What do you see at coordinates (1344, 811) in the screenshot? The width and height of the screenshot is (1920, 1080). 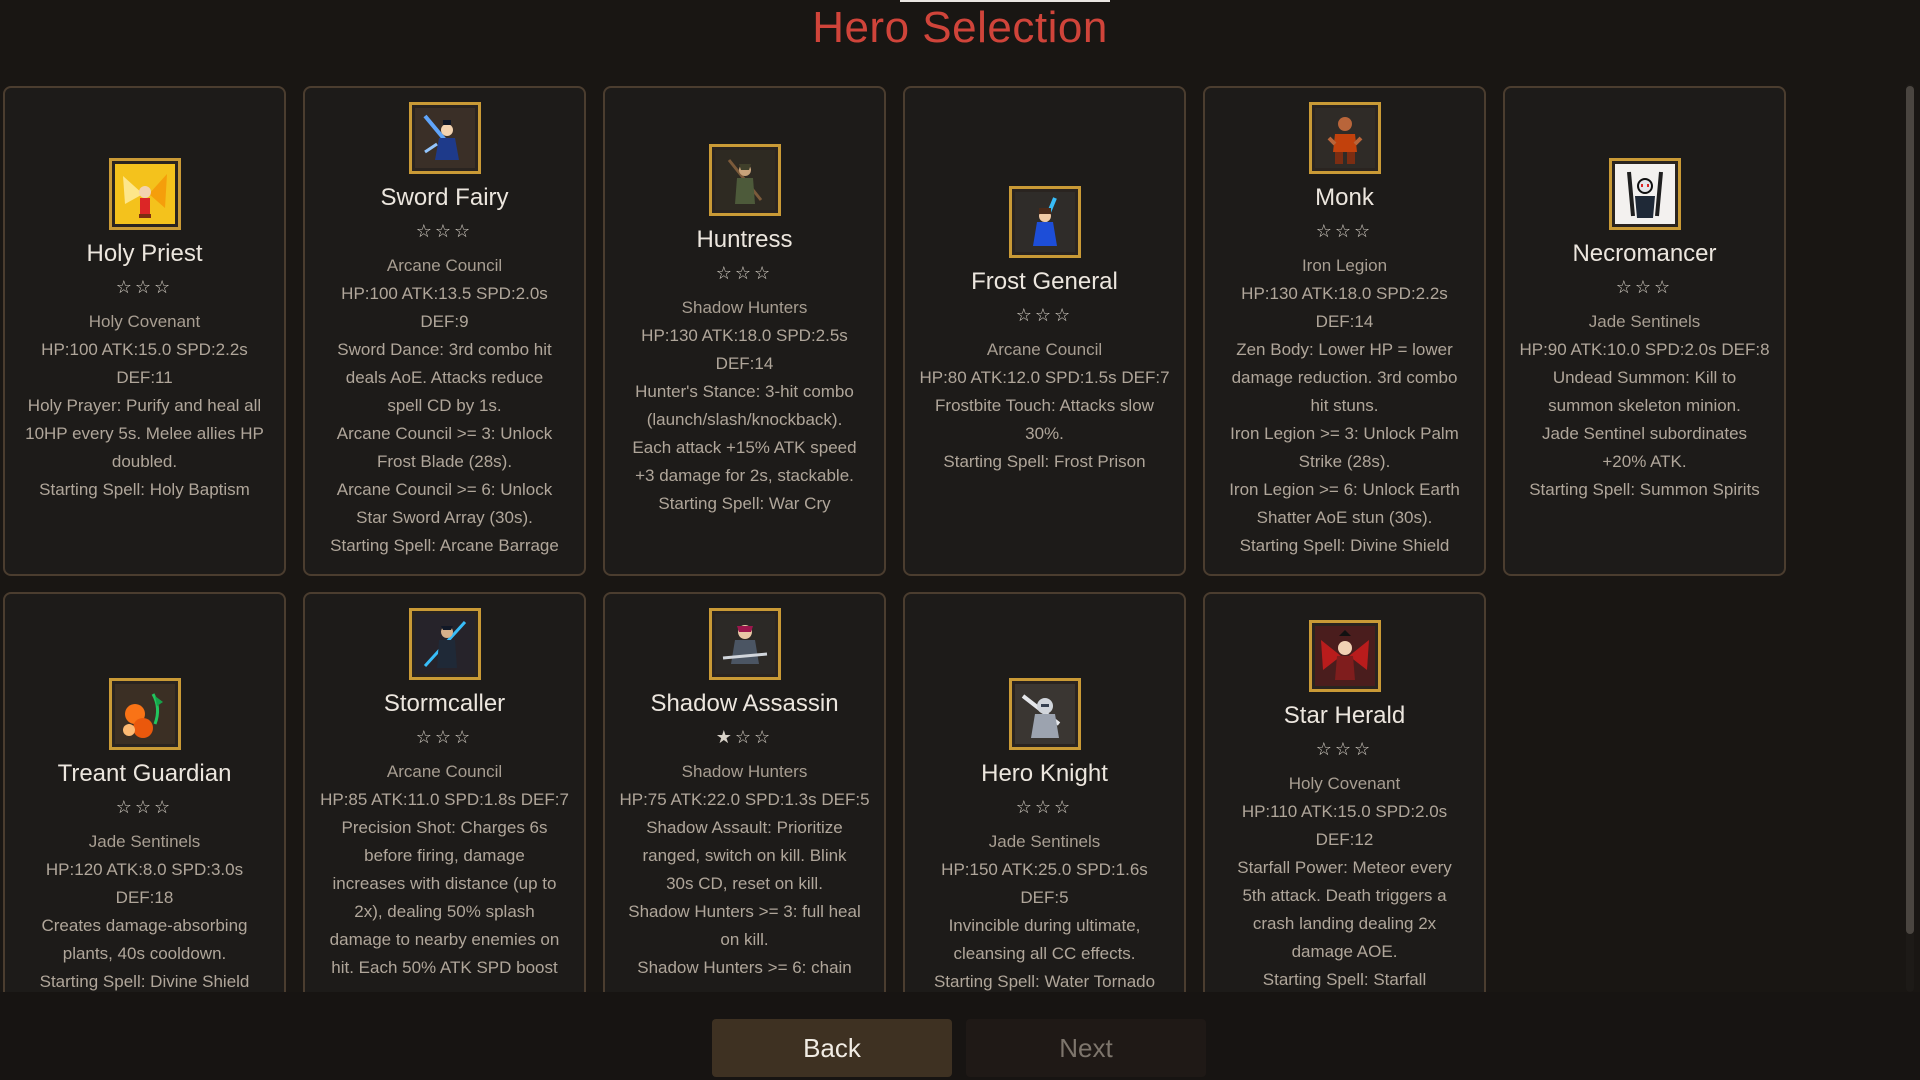 I see `hero-description-line: HP:110 ATK:15.0 SPD:2.0s` at bounding box center [1344, 811].